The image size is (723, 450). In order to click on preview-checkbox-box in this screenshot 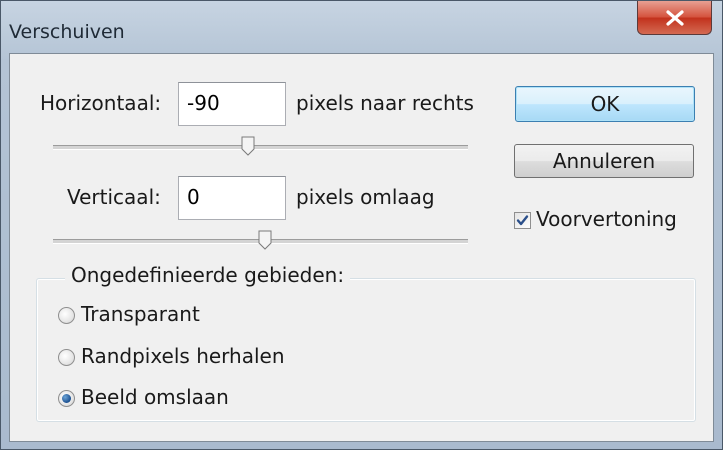, I will do `click(522, 220)`.